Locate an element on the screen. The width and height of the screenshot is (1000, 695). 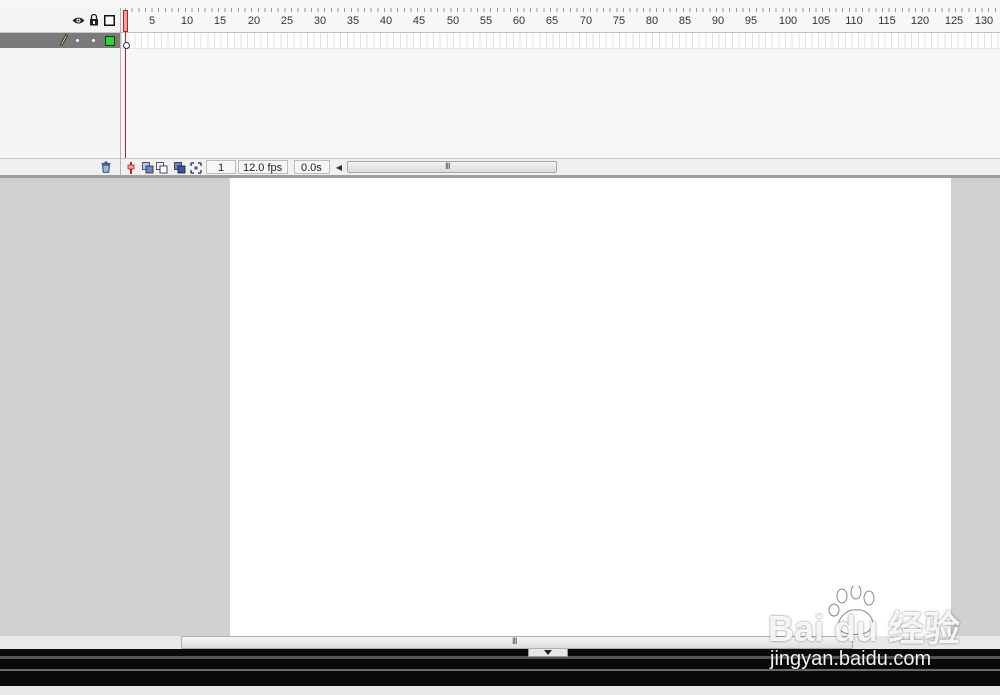
ruler-label: 125 is located at coordinates (954, 21).